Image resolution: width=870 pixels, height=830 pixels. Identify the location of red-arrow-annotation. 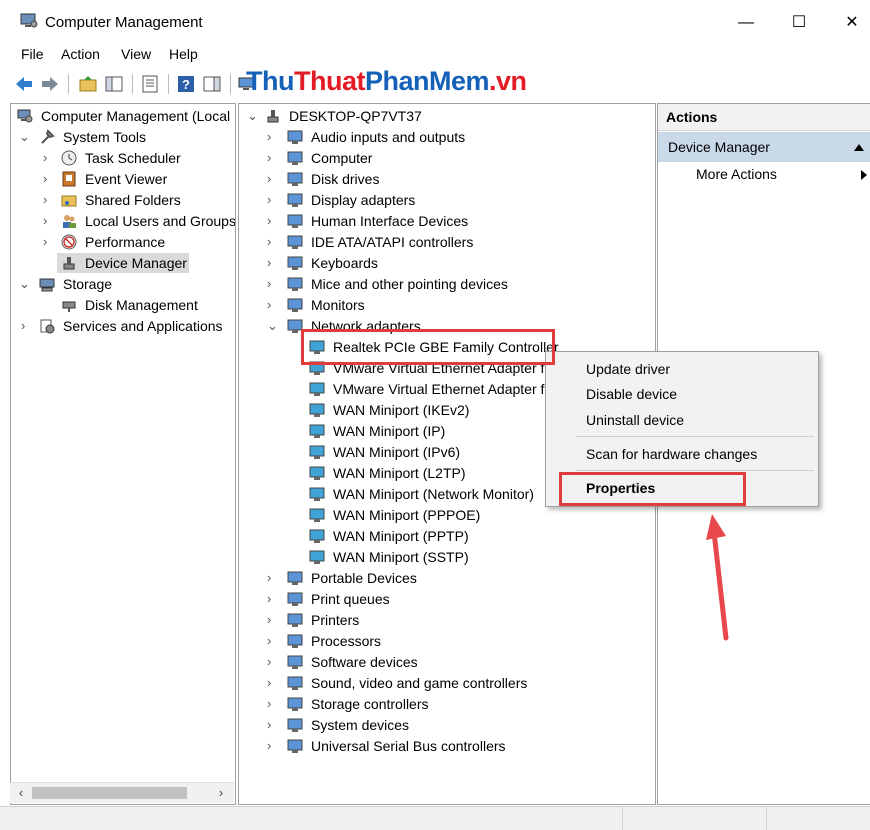
(717, 577).